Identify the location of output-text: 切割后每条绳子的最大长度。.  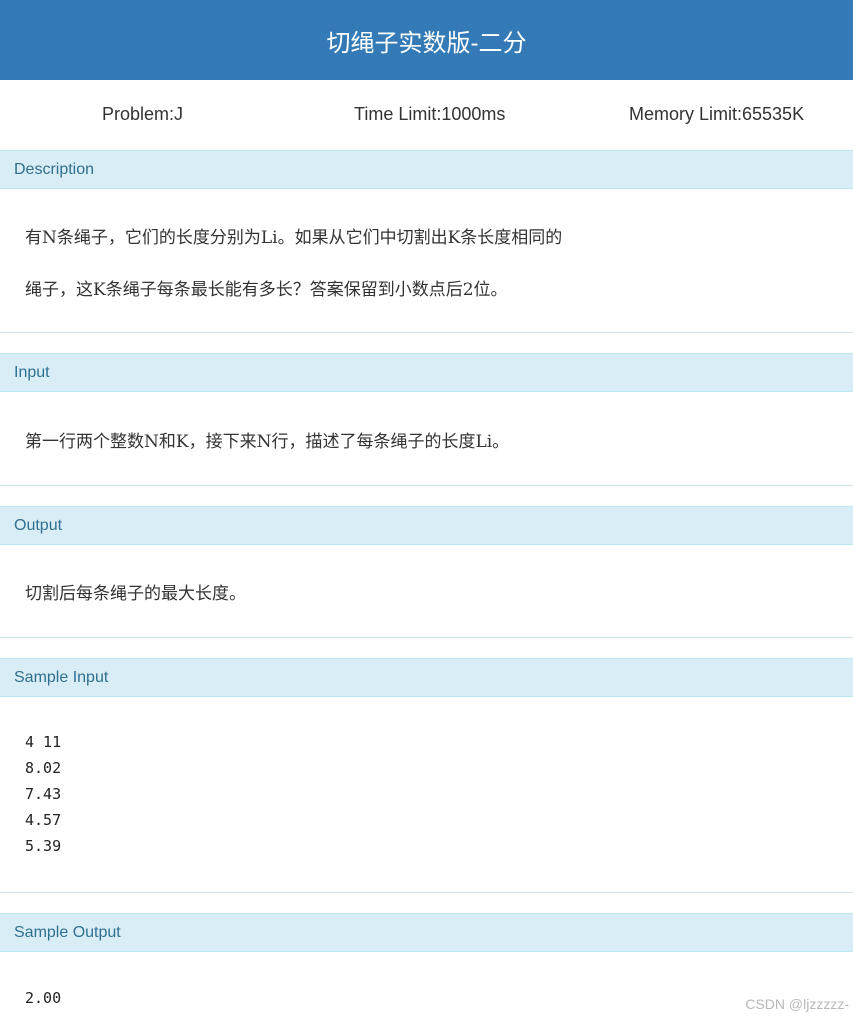
(135, 594).